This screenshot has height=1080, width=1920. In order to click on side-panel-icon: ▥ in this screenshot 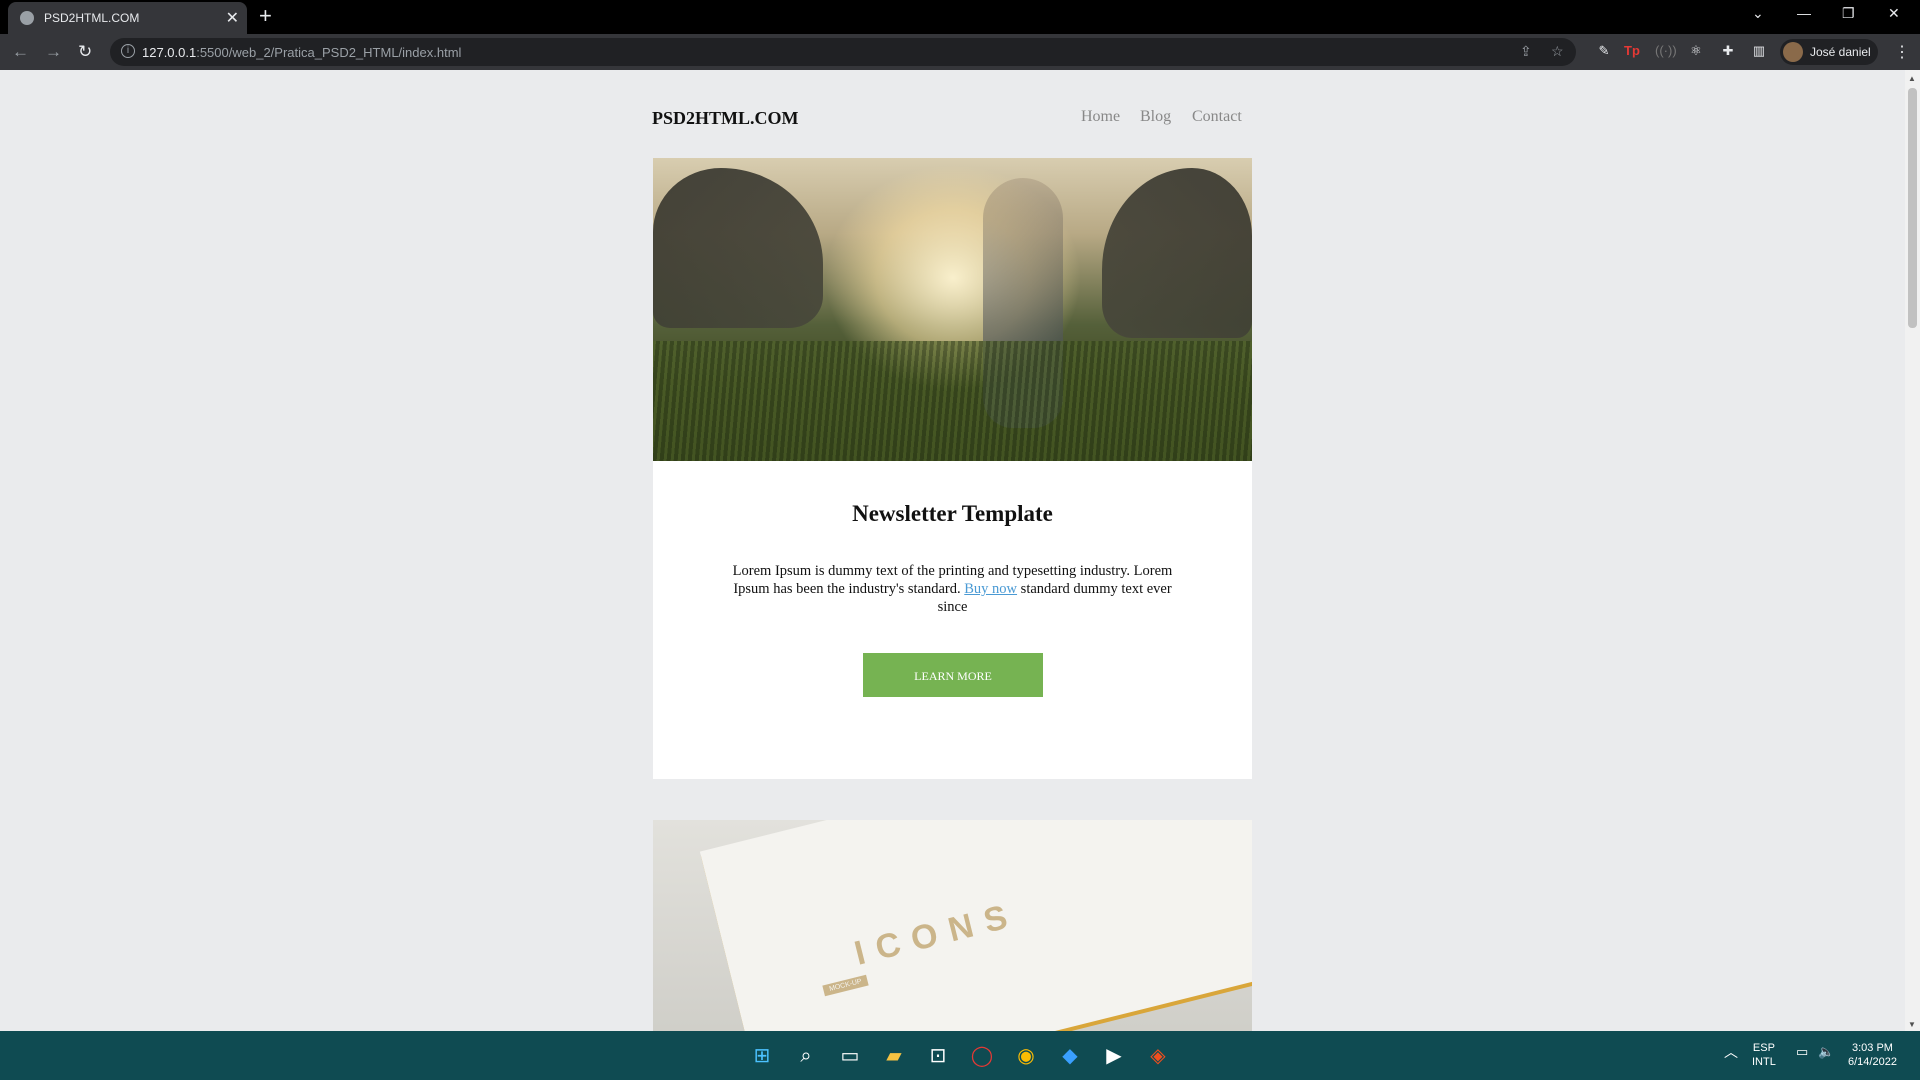, I will do `click(1759, 51)`.